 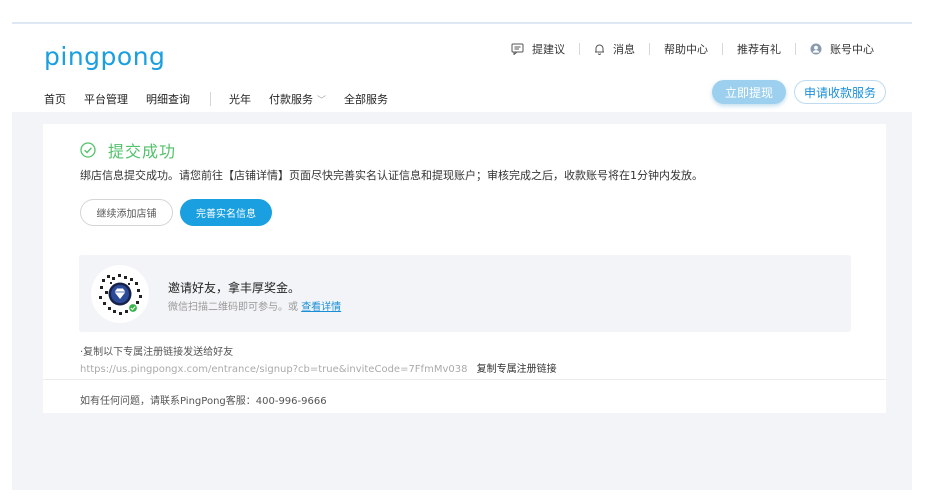 I want to click on copy-instruction: ·复制以下专属注册链接发送给好友, so click(x=157, y=352).